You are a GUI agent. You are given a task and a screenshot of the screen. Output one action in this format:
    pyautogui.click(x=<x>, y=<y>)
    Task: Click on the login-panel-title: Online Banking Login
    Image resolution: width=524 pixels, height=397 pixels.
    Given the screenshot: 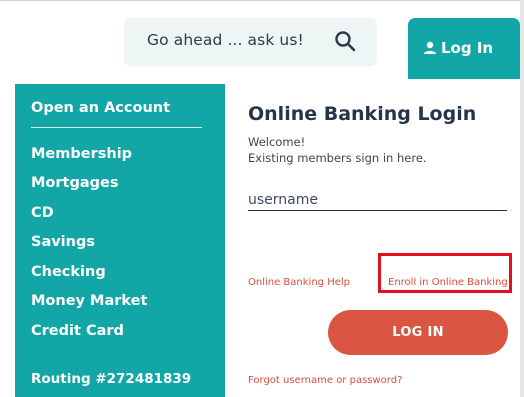 What is the action you would take?
    pyautogui.click(x=362, y=114)
    